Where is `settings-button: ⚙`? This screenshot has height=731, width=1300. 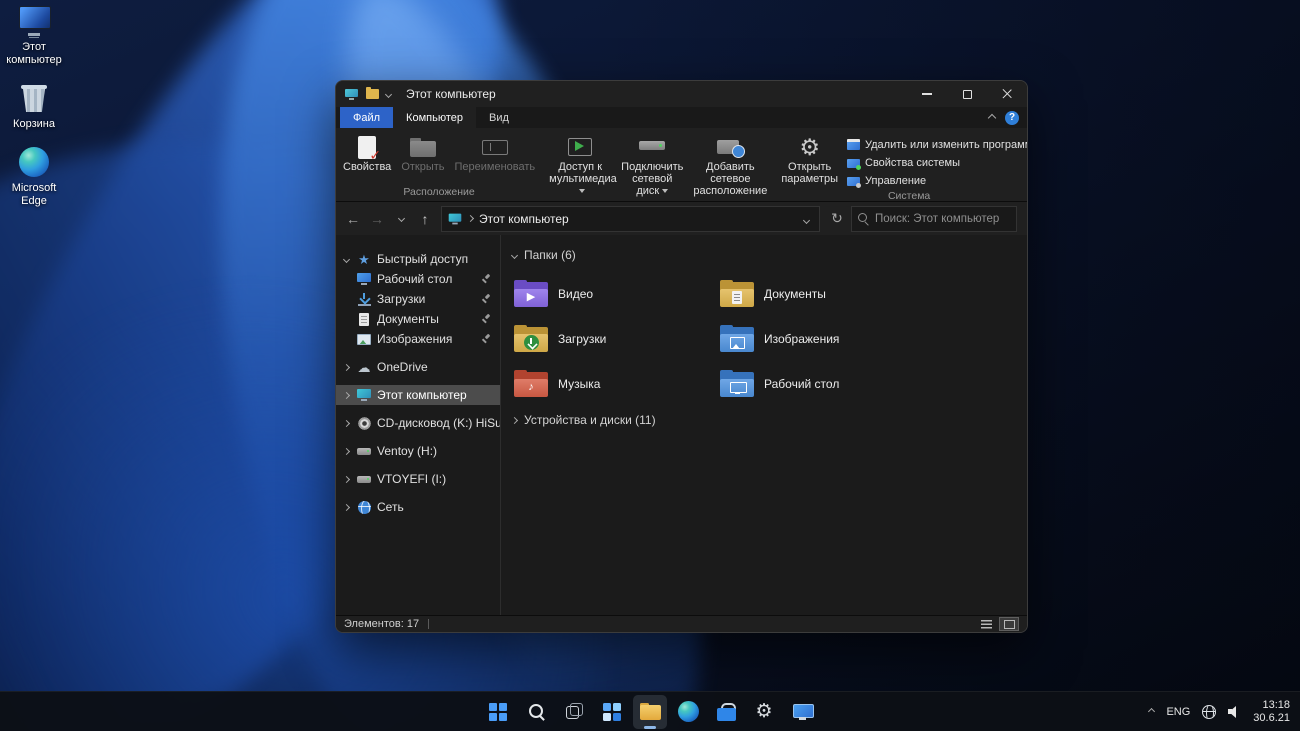 settings-button: ⚙ is located at coordinates (764, 712).